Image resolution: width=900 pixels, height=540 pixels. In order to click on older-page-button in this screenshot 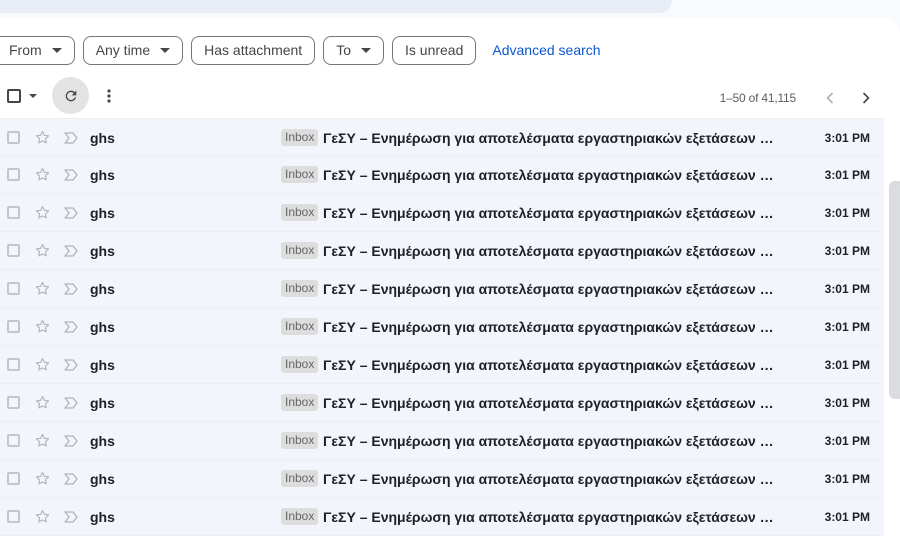, I will do `click(830, 98)`.